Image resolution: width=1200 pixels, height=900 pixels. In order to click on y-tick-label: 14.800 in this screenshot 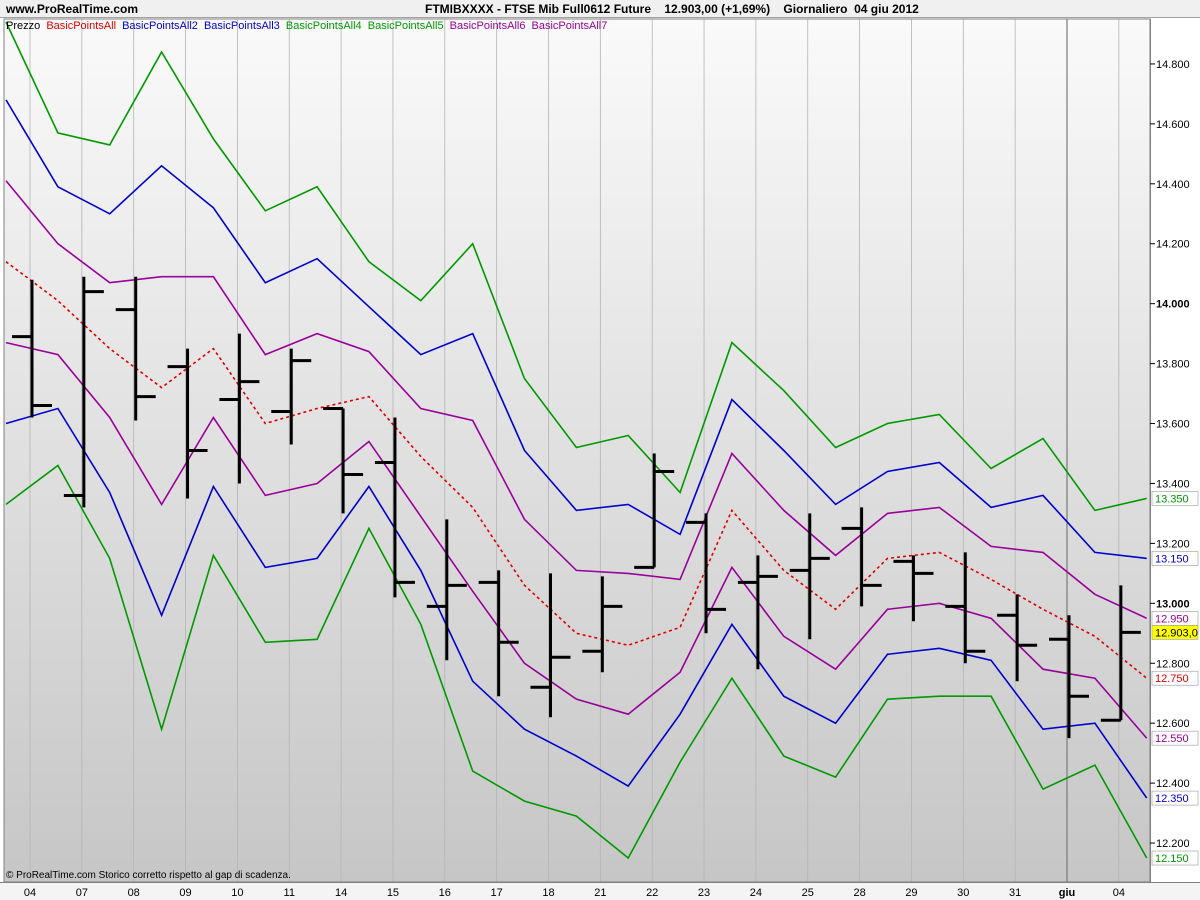, I will do `click(1173, 65)`.